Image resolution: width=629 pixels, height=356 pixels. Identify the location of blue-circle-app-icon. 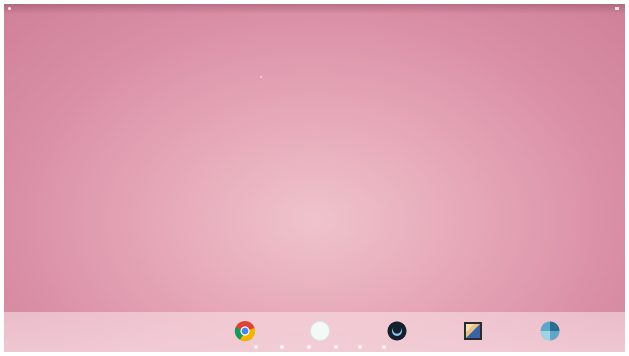
(550, 331).